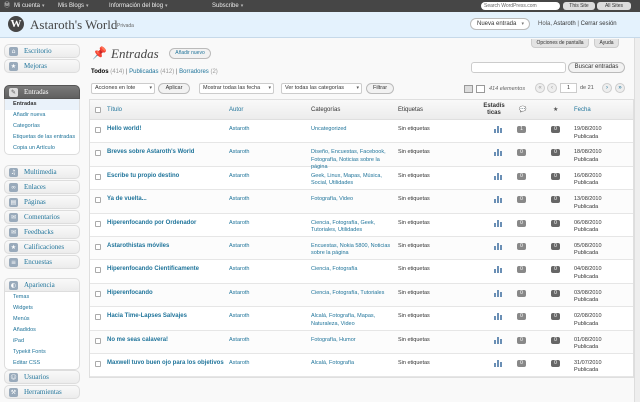  I want to click on apply-button: Aplicar, so click(174, 88).